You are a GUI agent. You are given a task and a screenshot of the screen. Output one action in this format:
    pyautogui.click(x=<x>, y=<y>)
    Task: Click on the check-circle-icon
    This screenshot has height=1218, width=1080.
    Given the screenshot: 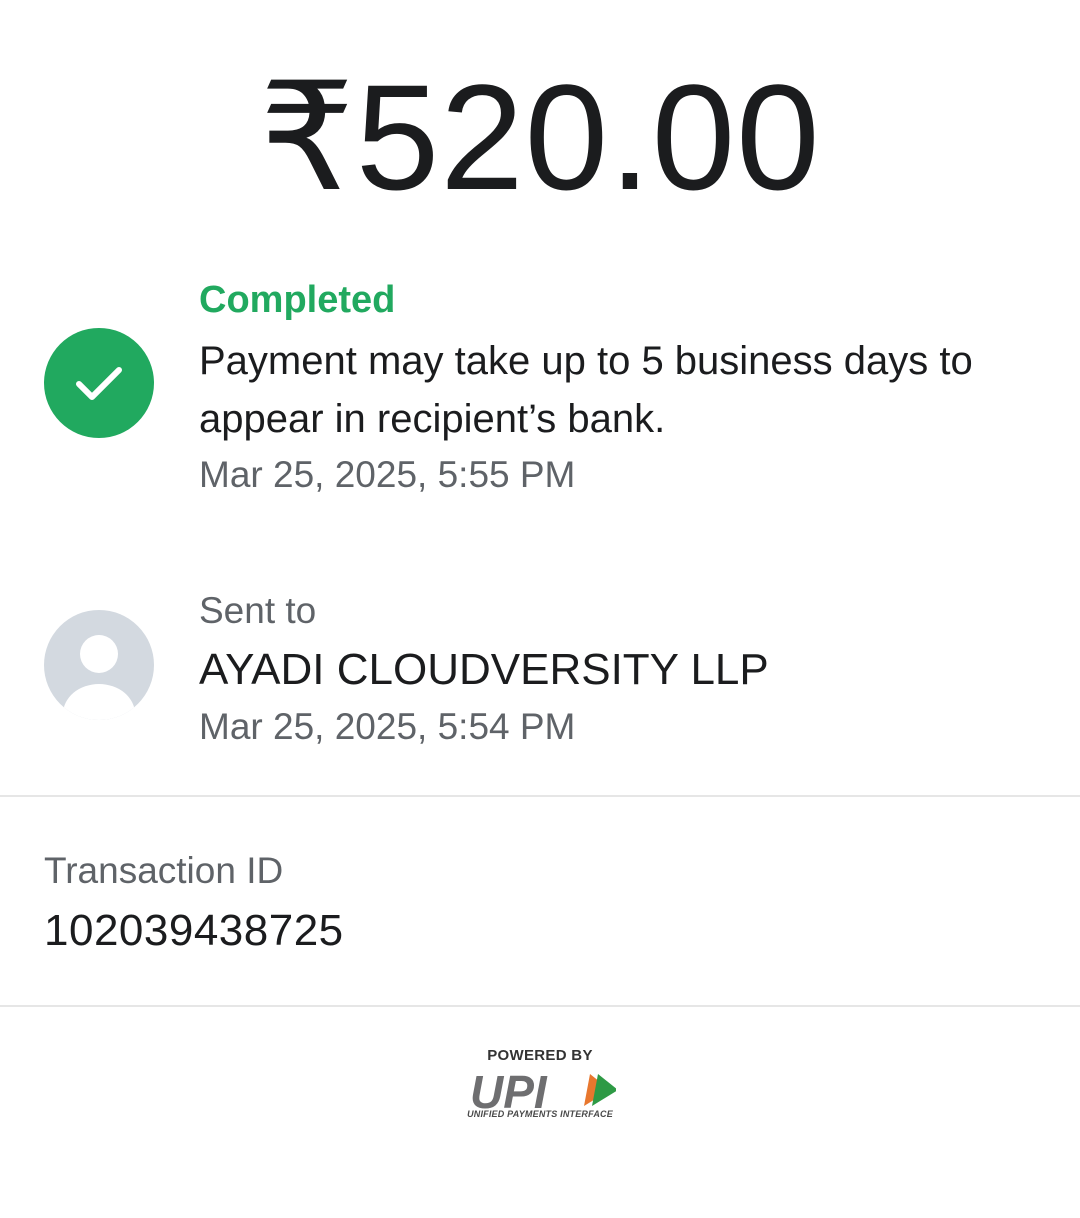 What is the action you would take?
    pyautogui.click(x=99, y=383)
    